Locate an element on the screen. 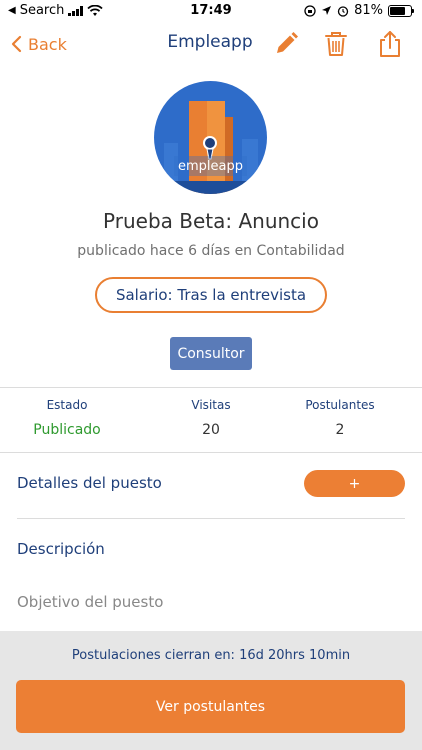  lock-rotation-icon is located at coordinates (310, 10).